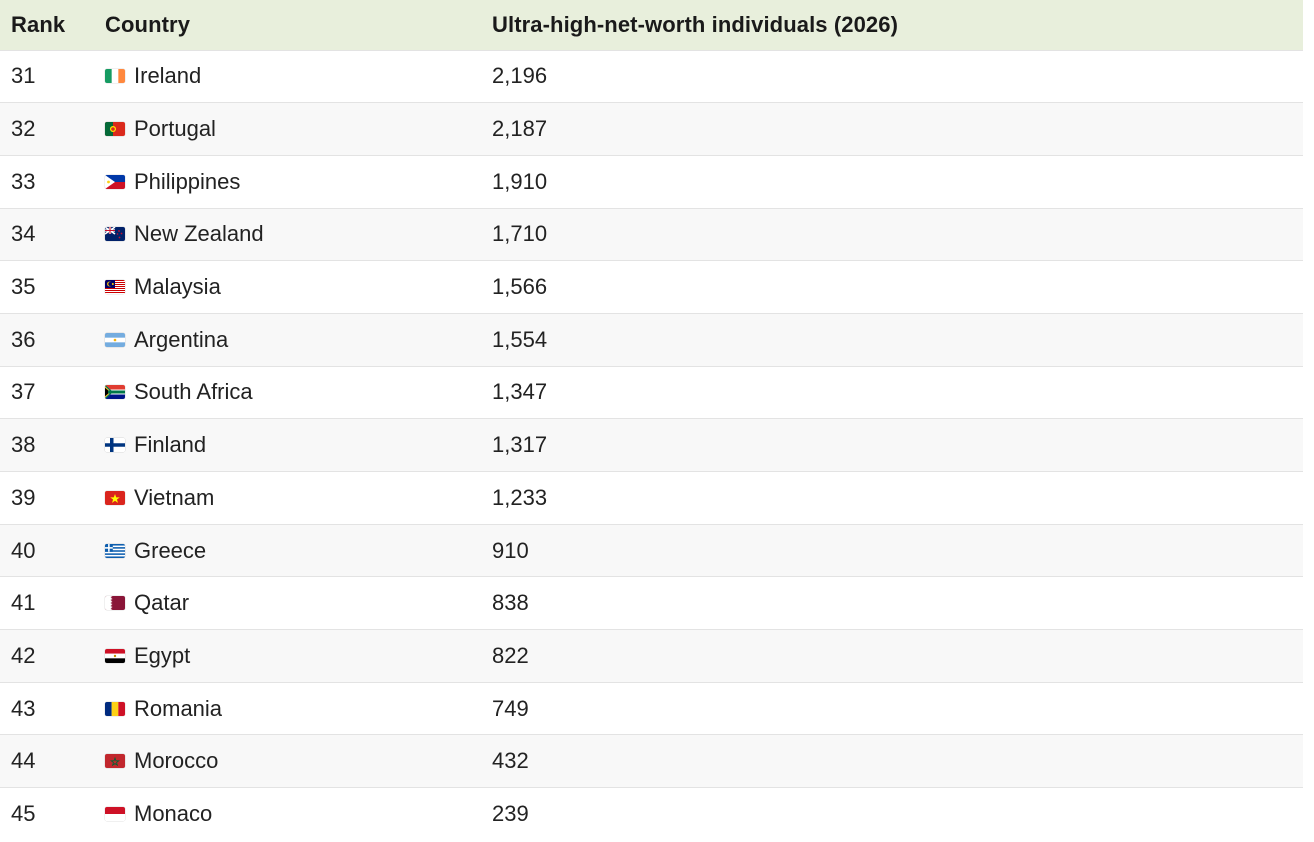  I want to click on table-row: 43 Romania 749, so click(651, 708).